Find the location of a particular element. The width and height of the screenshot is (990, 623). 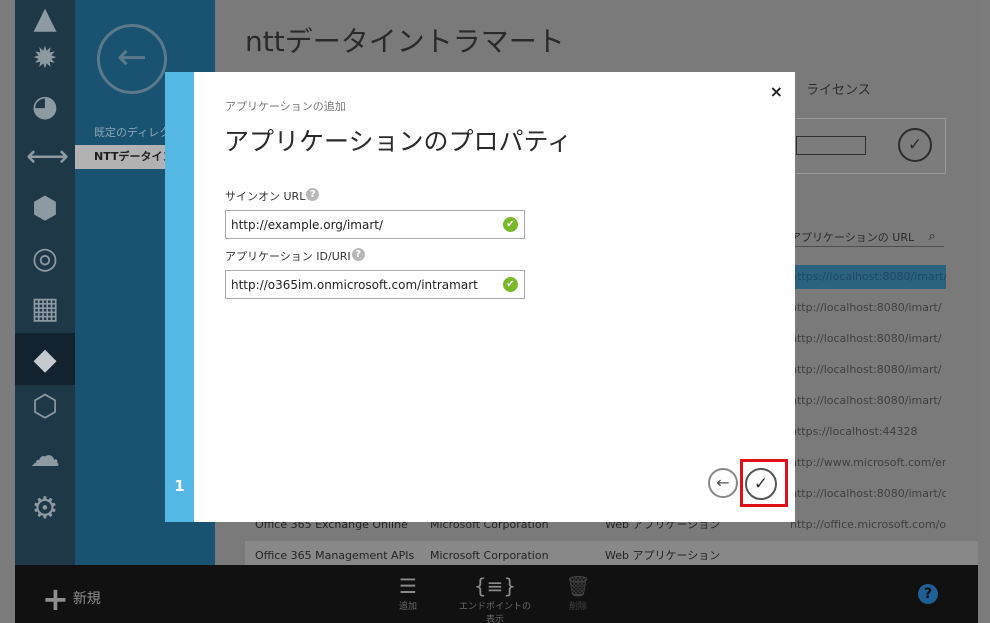

delete-button: 🗑 削除 is located at coordinates (578, 592).